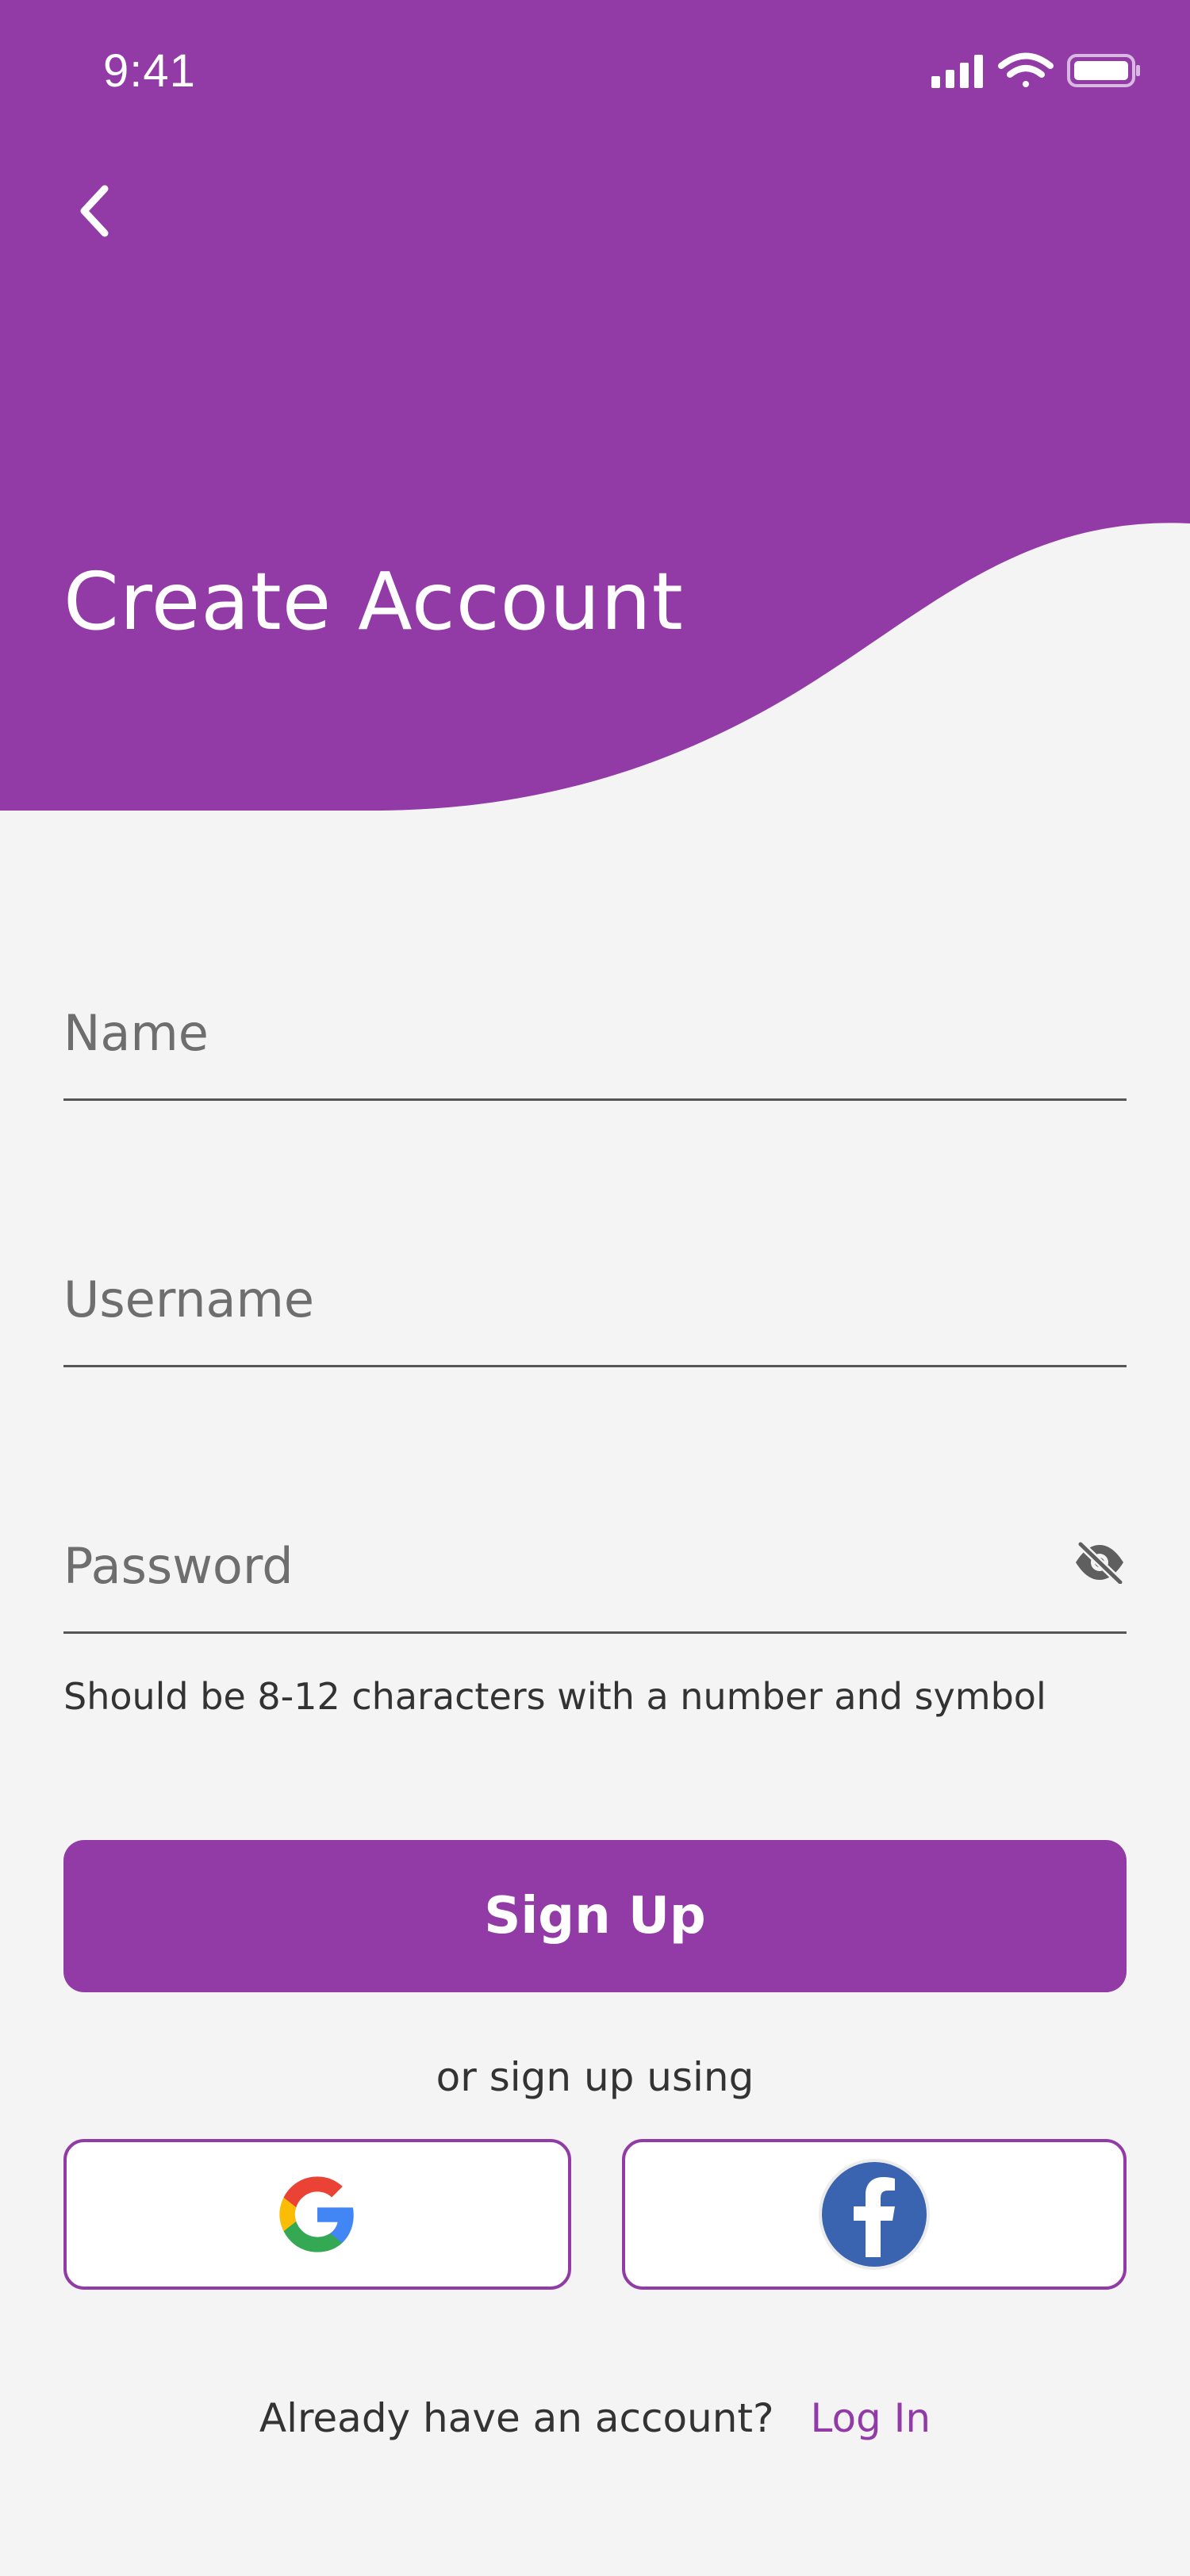 Image resolution: width=1190 pixels, height=2576 pixels. What do you see at coordinates (539, 1299) in the screenshot?
I see `username-input` at bounding box center [539, 1299].